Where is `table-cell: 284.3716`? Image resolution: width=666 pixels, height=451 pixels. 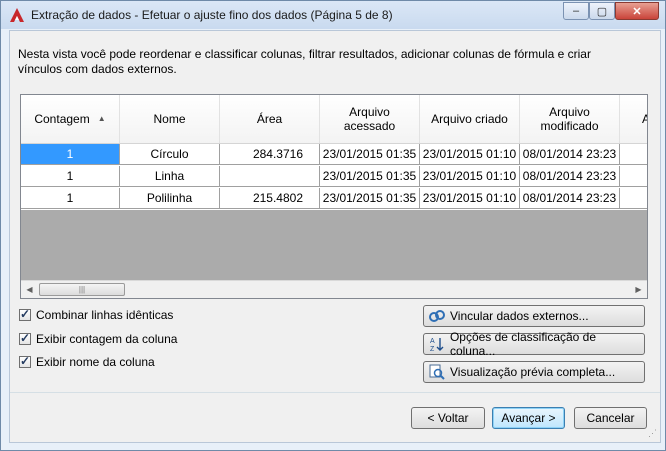
table-cell: 284.3716 is located at coordinates (270, 154).